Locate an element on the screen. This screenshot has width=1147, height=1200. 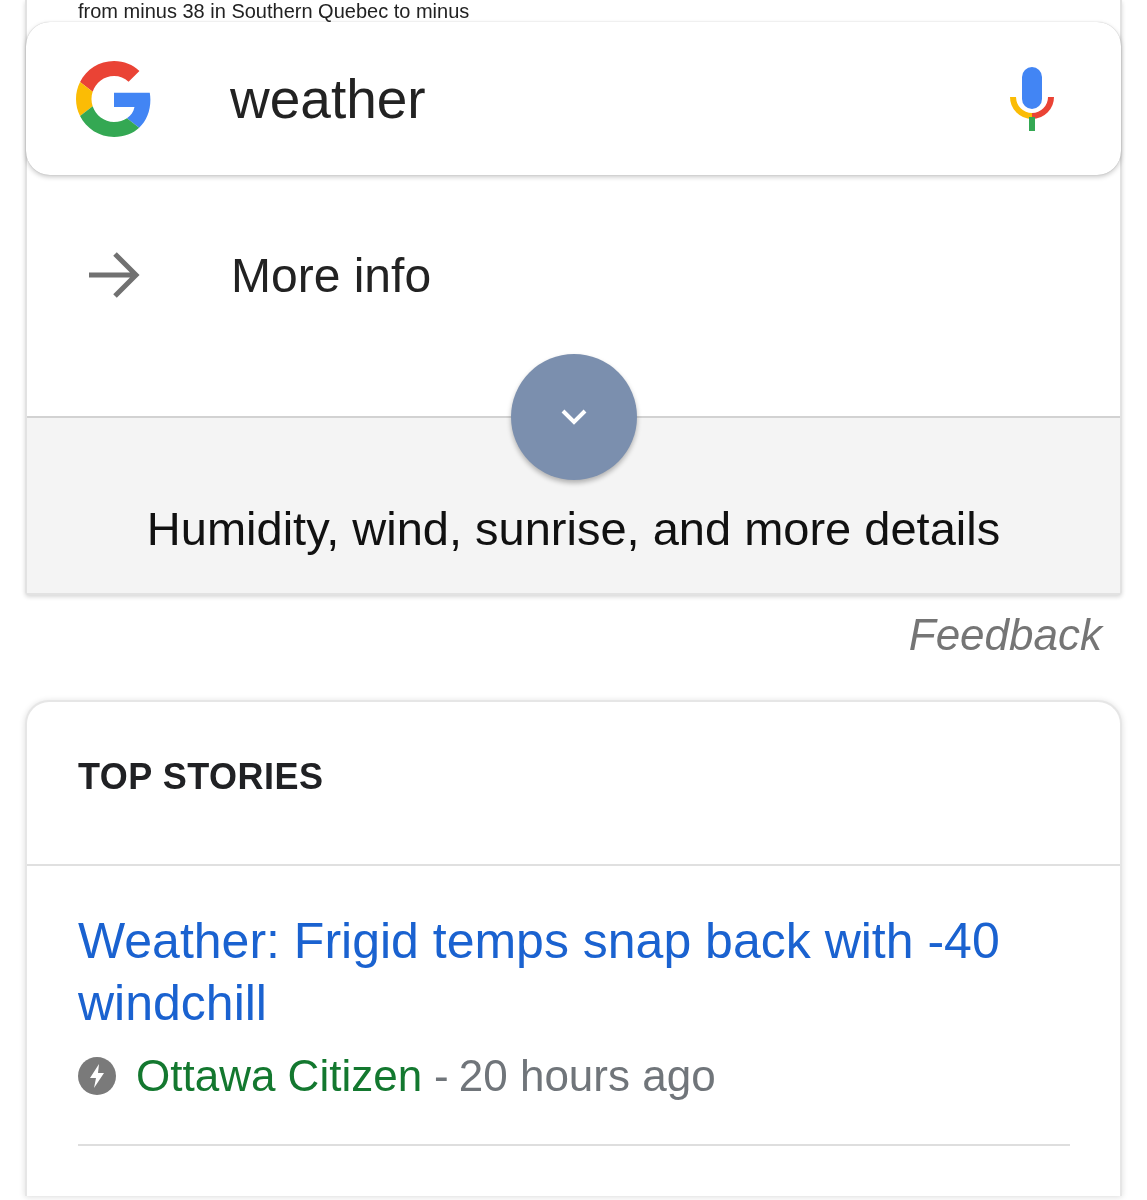
arrow-right-icon is located at coordinates (114, 275).